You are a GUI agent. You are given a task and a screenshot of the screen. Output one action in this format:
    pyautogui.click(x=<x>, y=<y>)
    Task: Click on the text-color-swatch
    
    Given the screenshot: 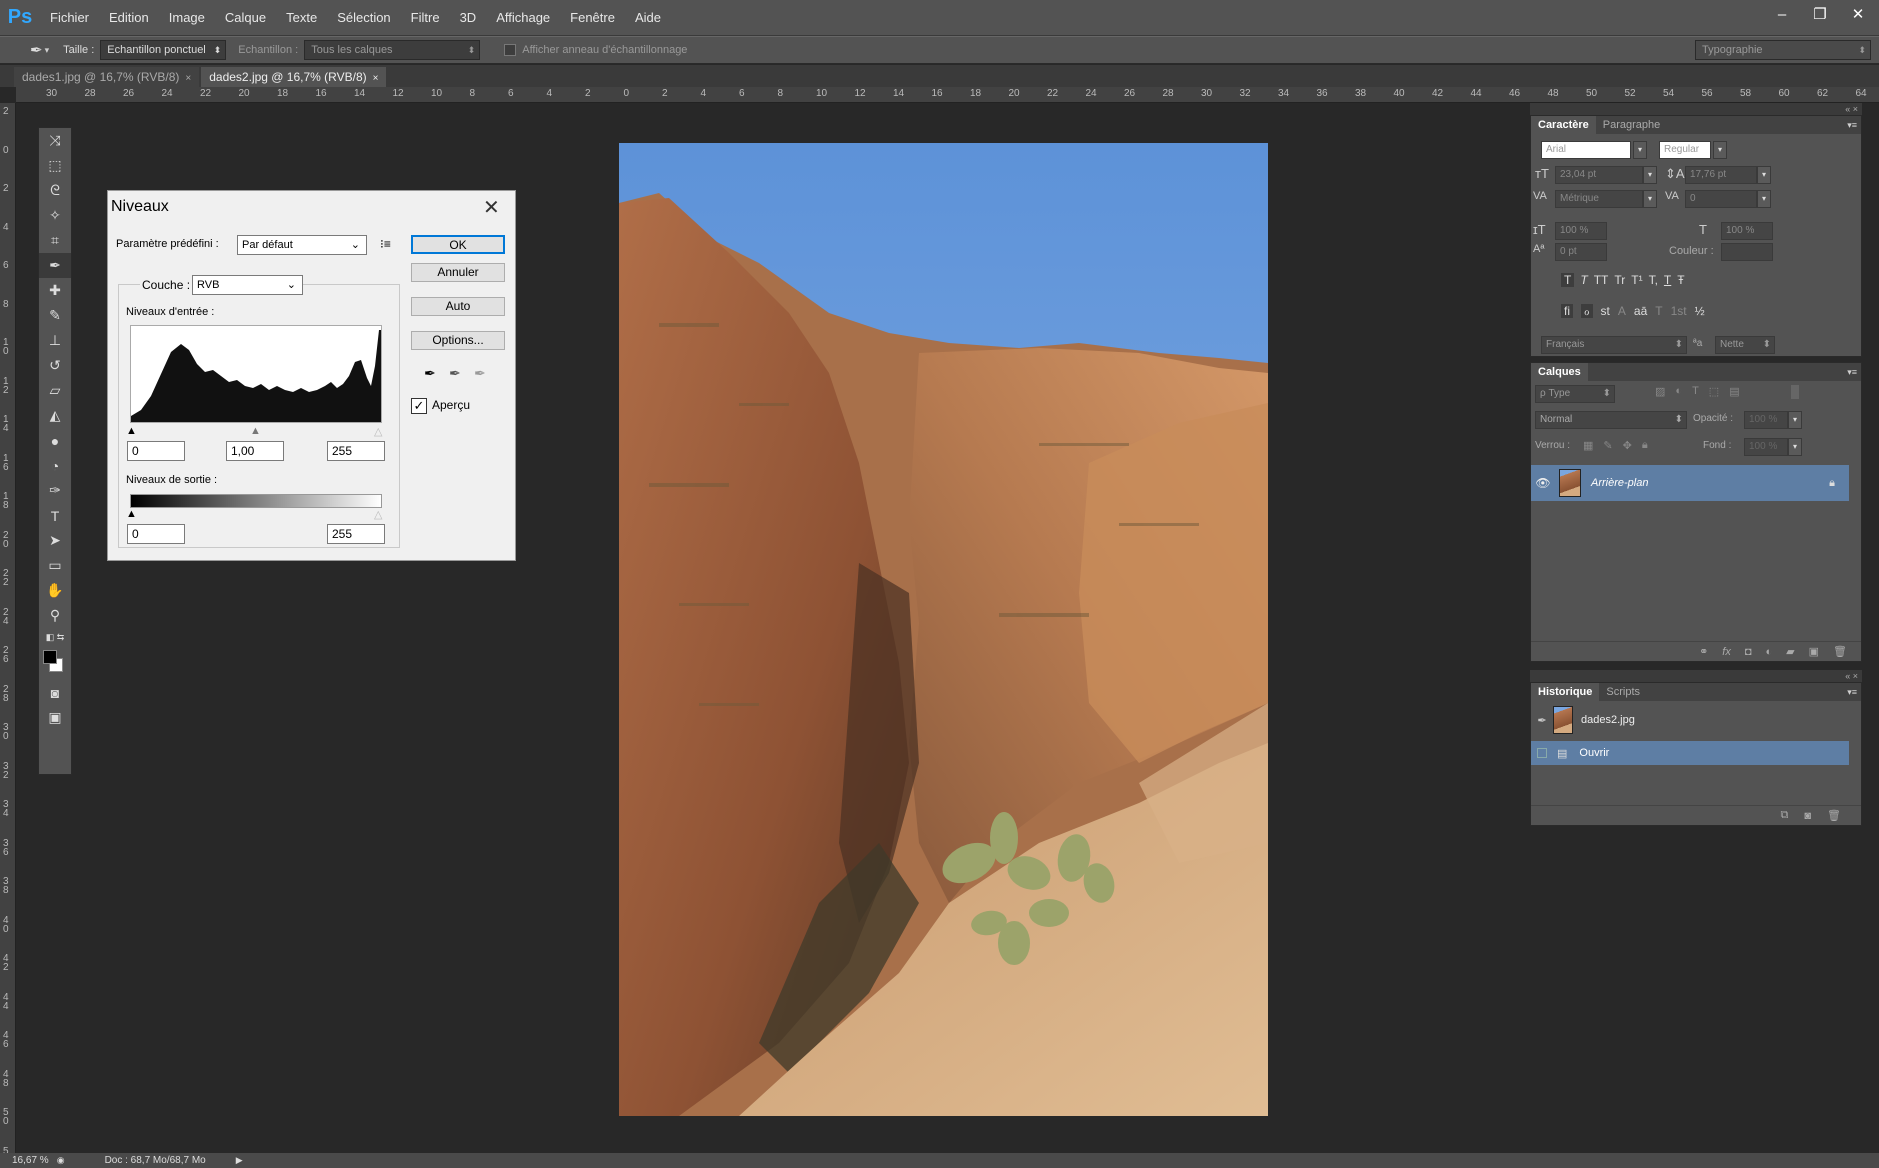 What is the action you would take?
    pyautogui.click(x=1747, y=252)
    